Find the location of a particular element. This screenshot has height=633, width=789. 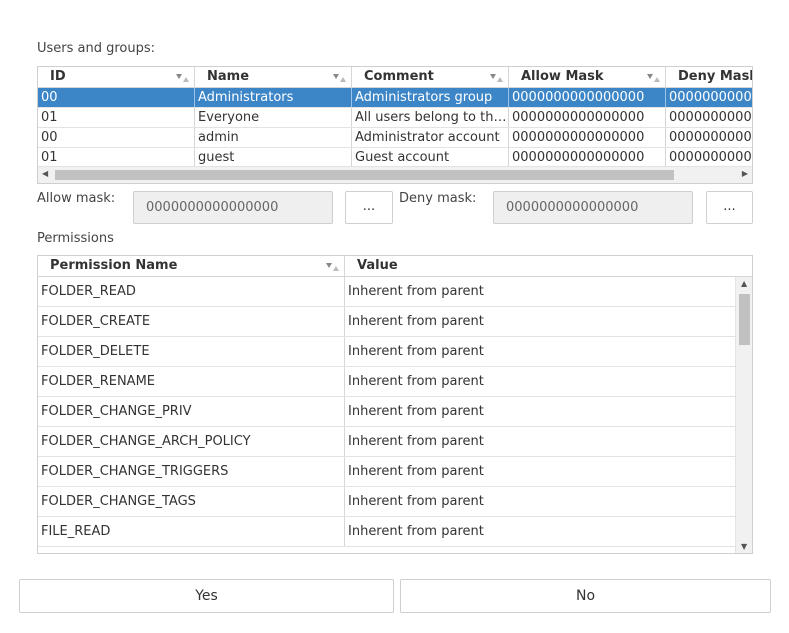

column-header-label: Name is located at coordinates (228, 76).